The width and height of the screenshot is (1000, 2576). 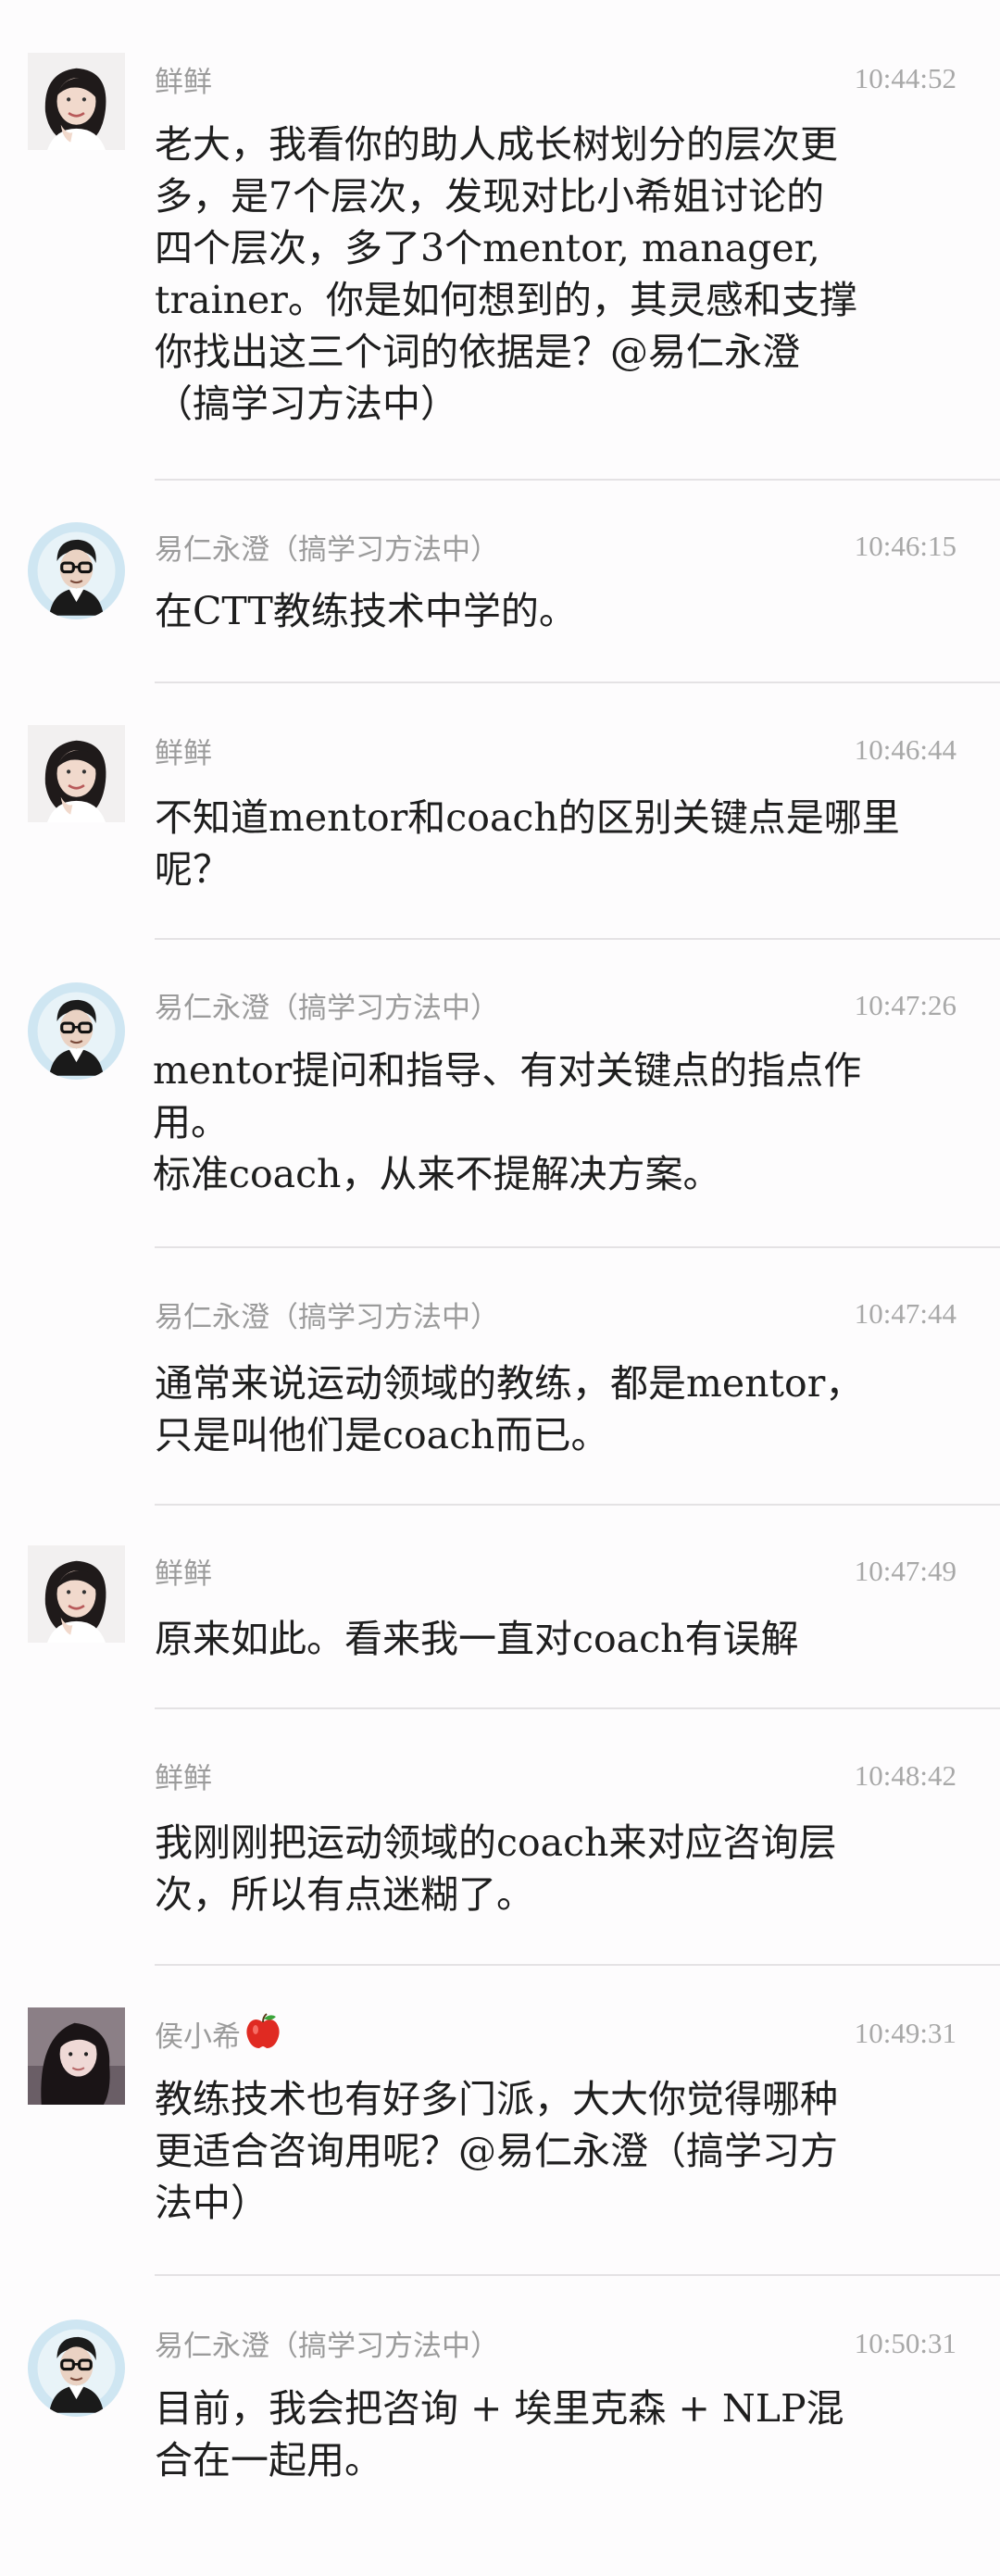 What do you see at coordinates (905, 1571) in the screenshot?
I see `timestamp: 10:47:49` at bounding box center [905, 1571].